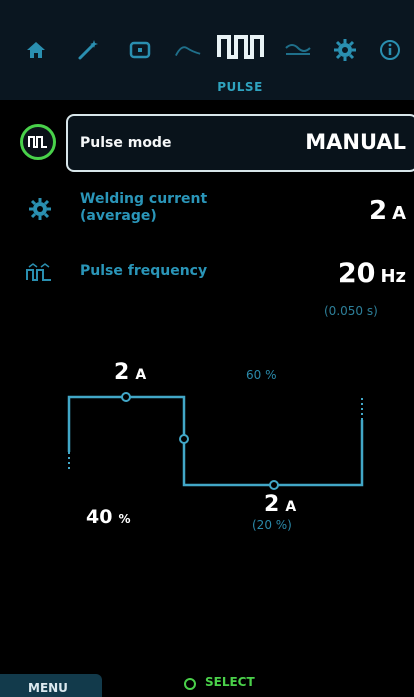  I want to click on electrode-icon, so click(140, 50).